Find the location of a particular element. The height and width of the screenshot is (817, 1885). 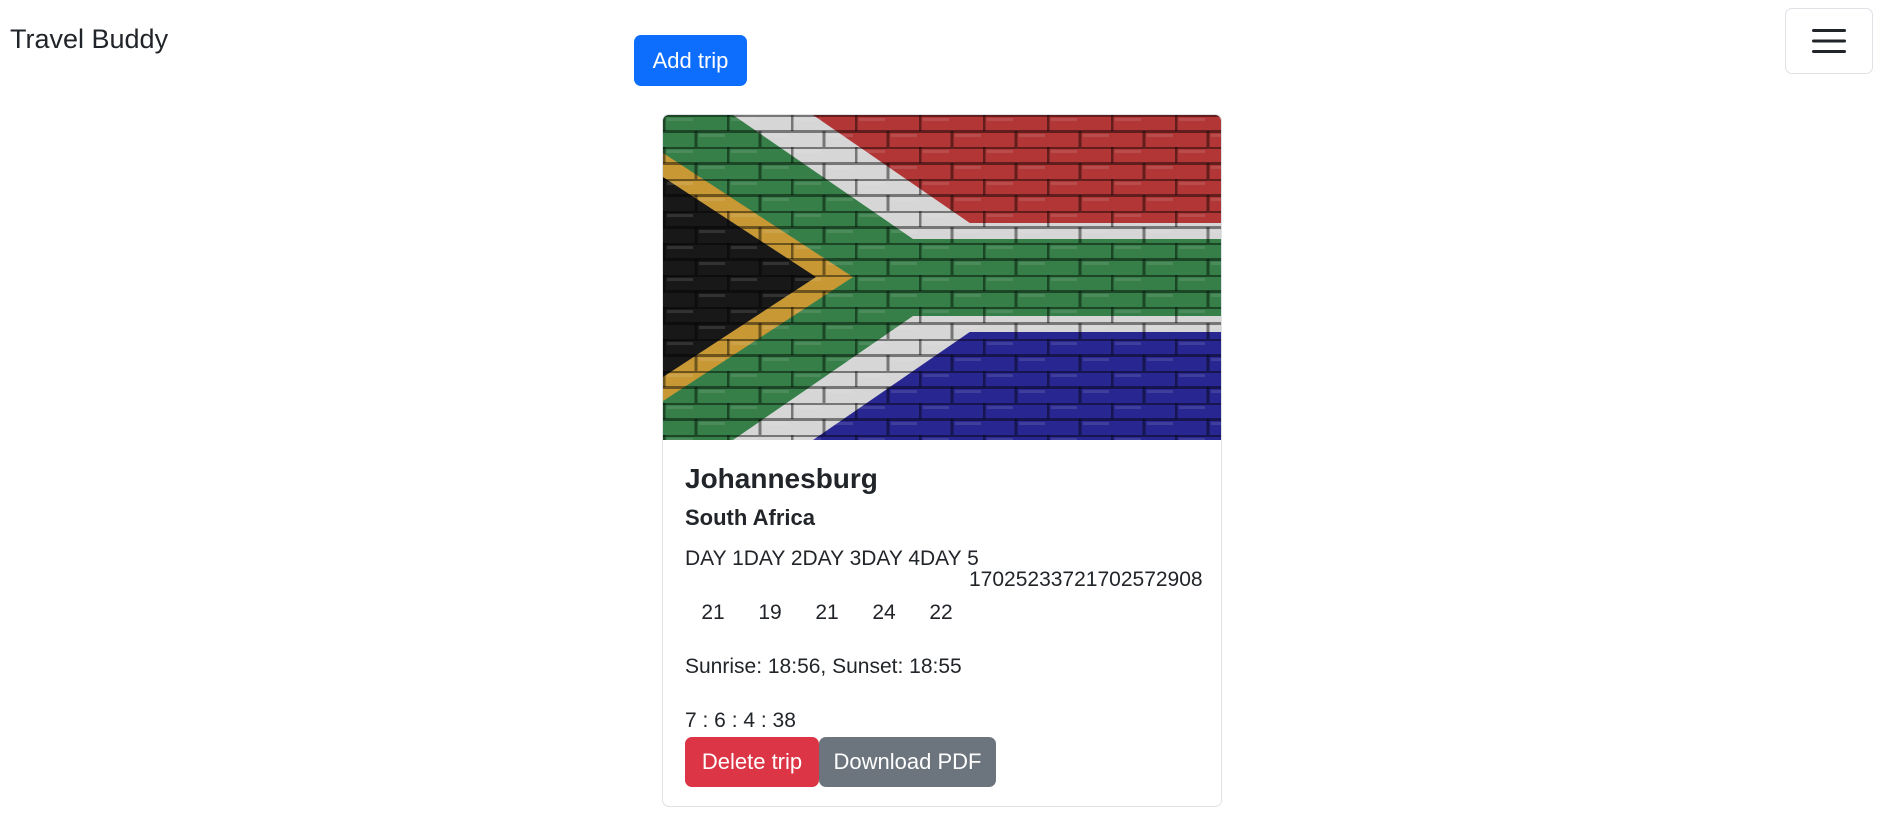

menu-toggle-button is located at coordinates (1829, 41).